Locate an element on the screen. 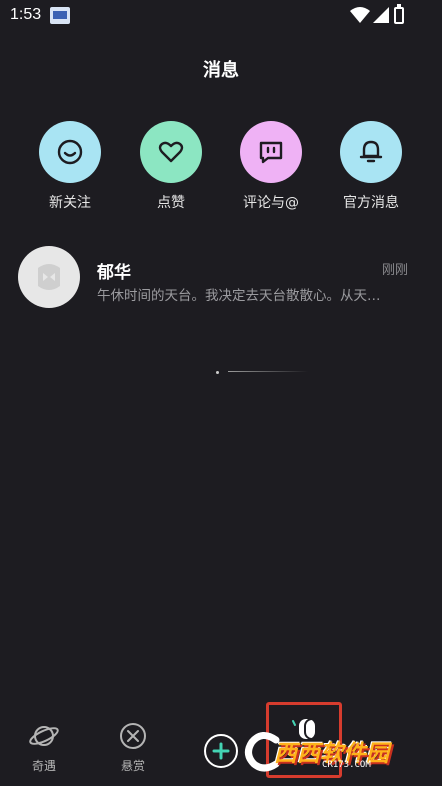 Image resolution: width=442 pixels, height=786 pixels. bounty-icon is located at coordinates (133, 736).